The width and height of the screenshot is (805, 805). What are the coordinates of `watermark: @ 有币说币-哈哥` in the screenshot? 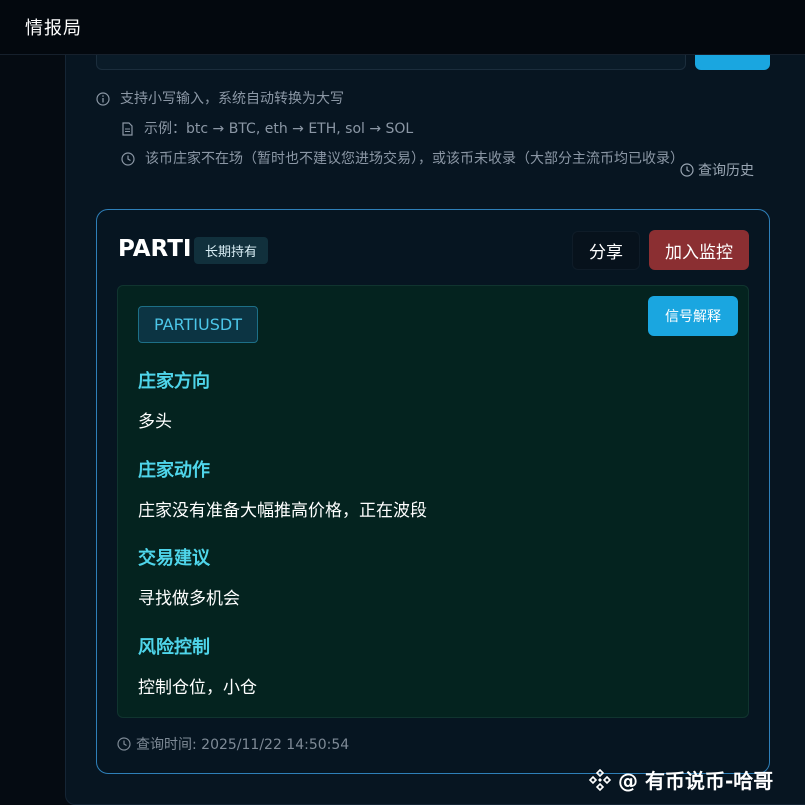 It's located at (680, 779).